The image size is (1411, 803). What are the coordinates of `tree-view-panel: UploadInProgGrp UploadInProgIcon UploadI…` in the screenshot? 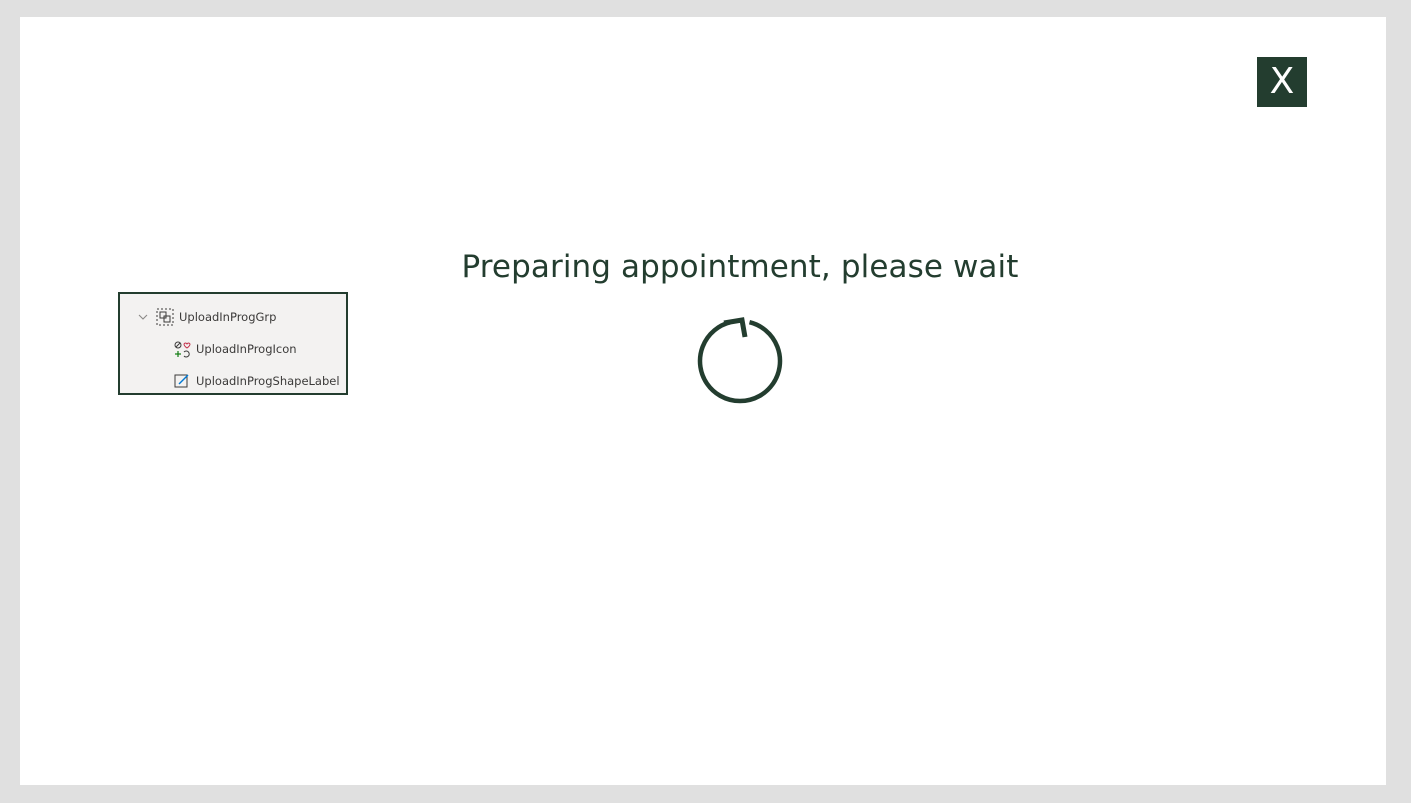 It's located at (233, 343).